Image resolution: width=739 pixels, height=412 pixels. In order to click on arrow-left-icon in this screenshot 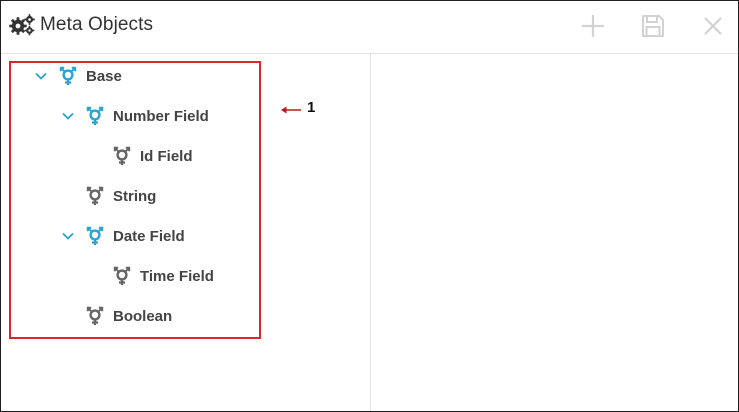, I will do `click(291, 110)`.